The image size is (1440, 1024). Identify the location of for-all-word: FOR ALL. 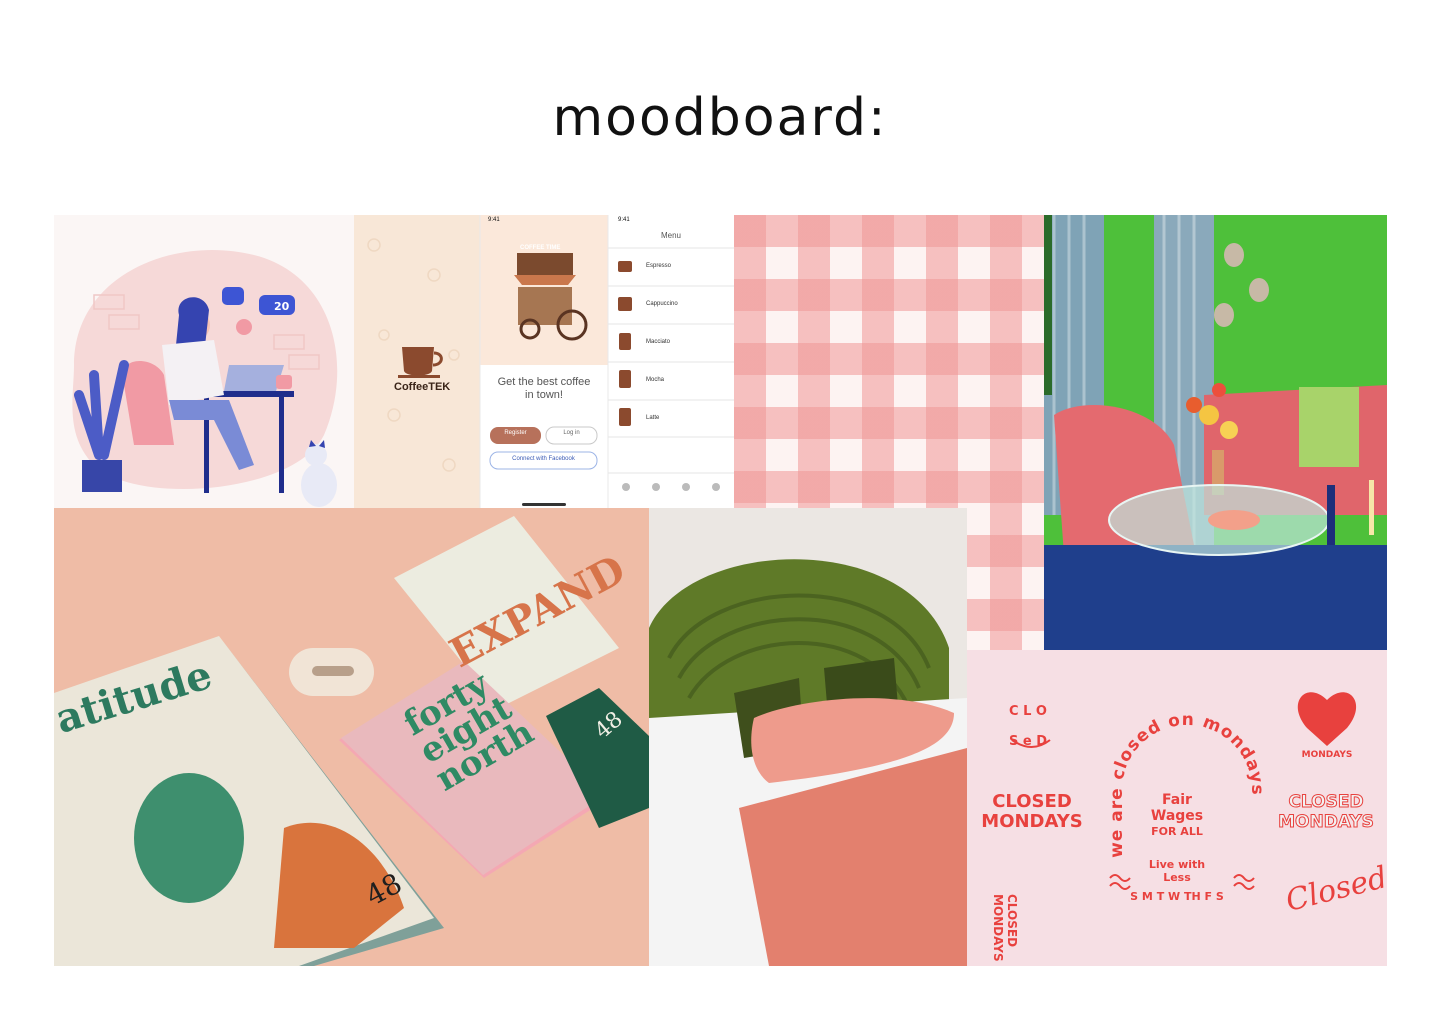
(1177, 831).